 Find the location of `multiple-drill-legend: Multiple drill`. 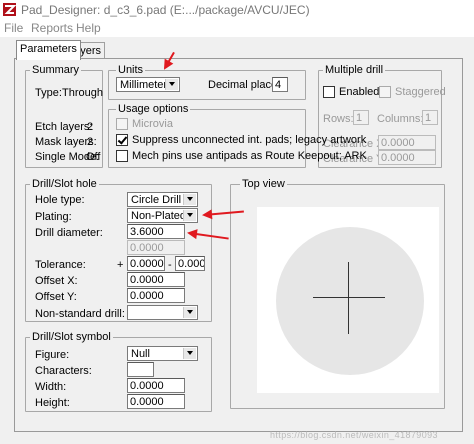

multiple-drill-legend: Multiple drill is located at coordinates (354, 70).